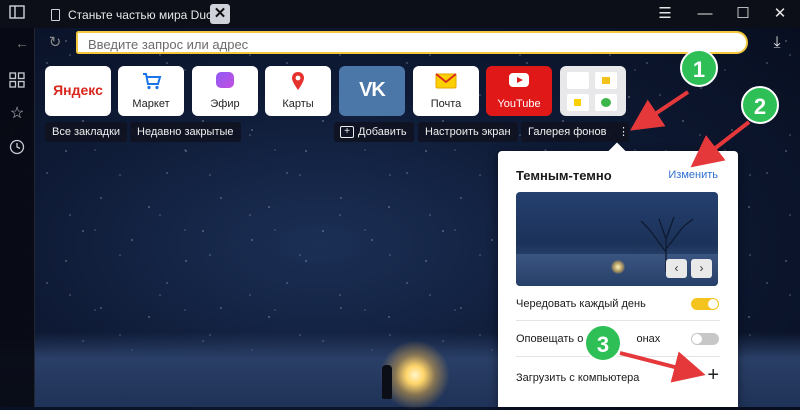  I want to click on person-silhouette, so click(387, 382).